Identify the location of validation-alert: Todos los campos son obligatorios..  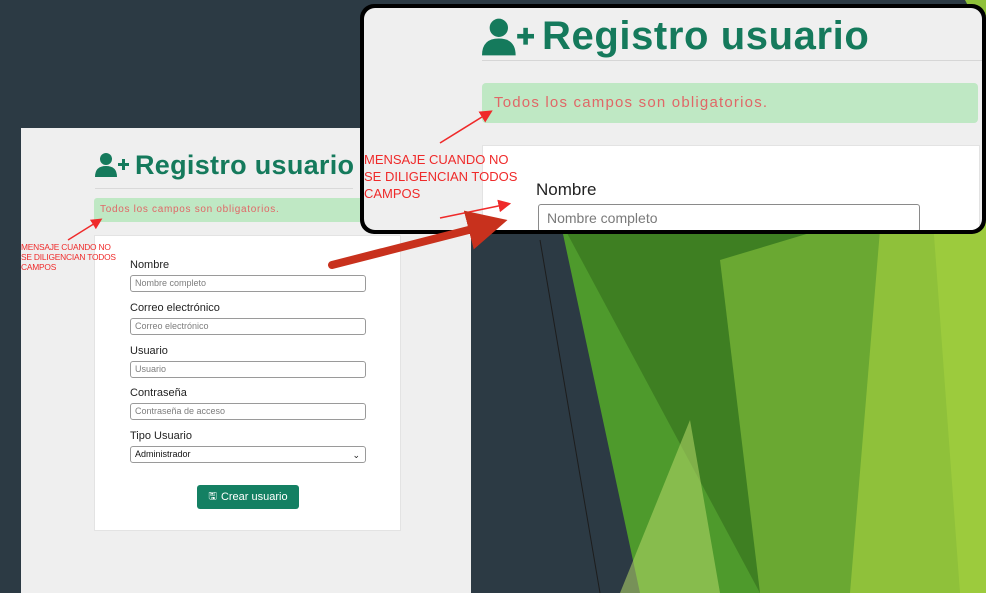
(229, 210).